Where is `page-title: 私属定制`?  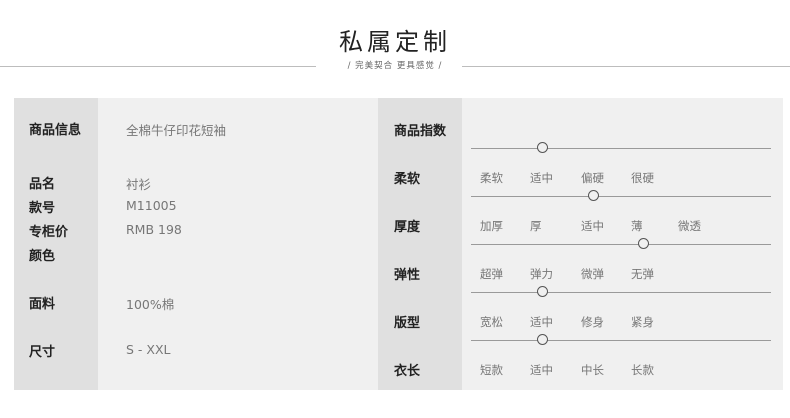
page-title: 私属定制 is located at coordinates (395, 42).